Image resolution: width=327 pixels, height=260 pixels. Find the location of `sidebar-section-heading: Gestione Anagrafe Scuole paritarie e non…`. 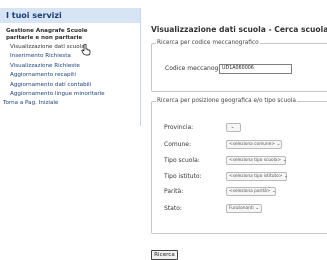

sidebar-section-heading: Gestione Anagrafe Scuole paritarie e non… is located at coordinates (70, 32).